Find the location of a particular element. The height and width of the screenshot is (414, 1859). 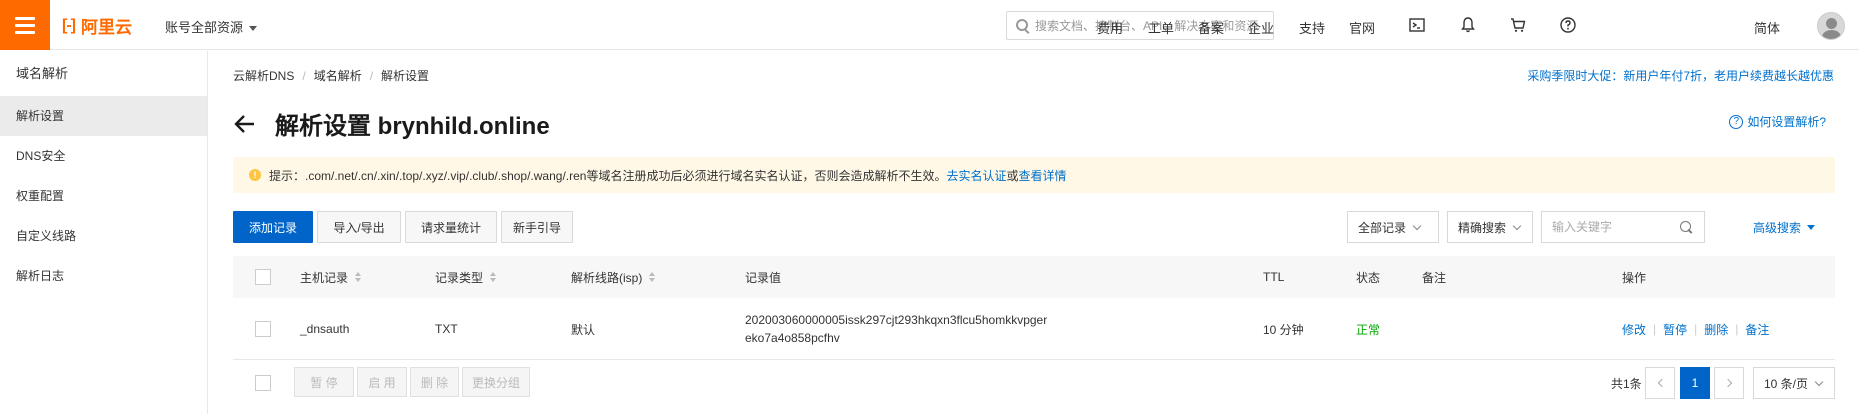

notice-joiner: 或 is located at coordinates (1012, 175).